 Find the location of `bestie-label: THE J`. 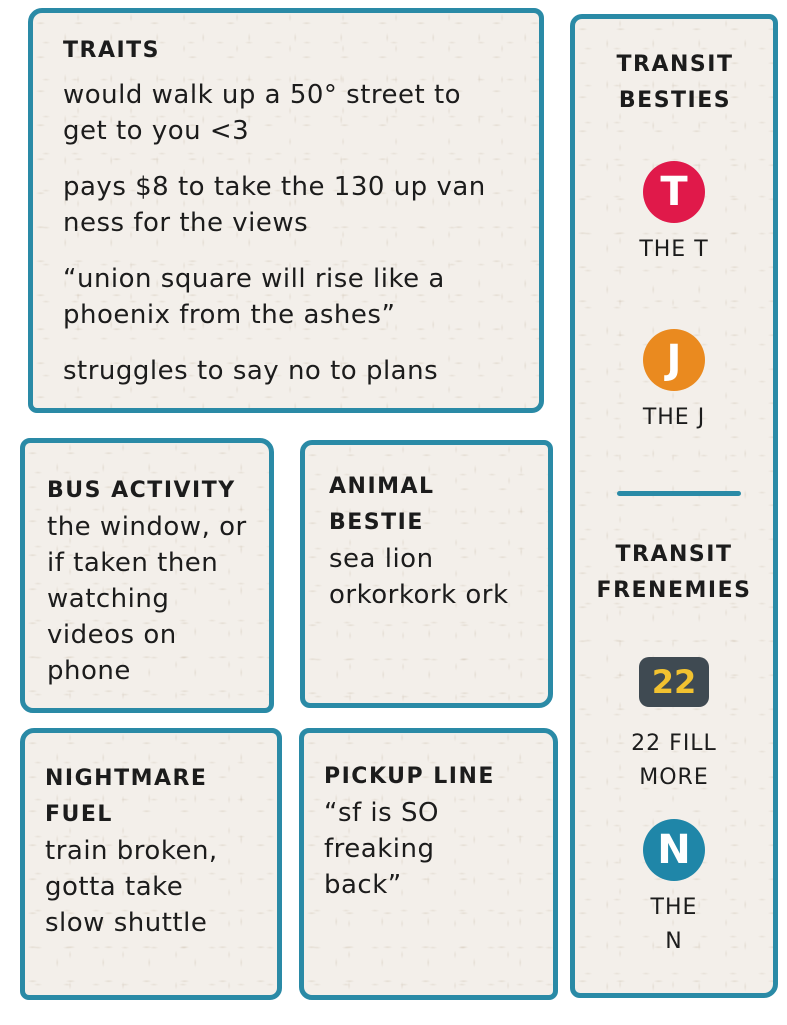

bestie-label: THE J is located at coordinates (674, 417).